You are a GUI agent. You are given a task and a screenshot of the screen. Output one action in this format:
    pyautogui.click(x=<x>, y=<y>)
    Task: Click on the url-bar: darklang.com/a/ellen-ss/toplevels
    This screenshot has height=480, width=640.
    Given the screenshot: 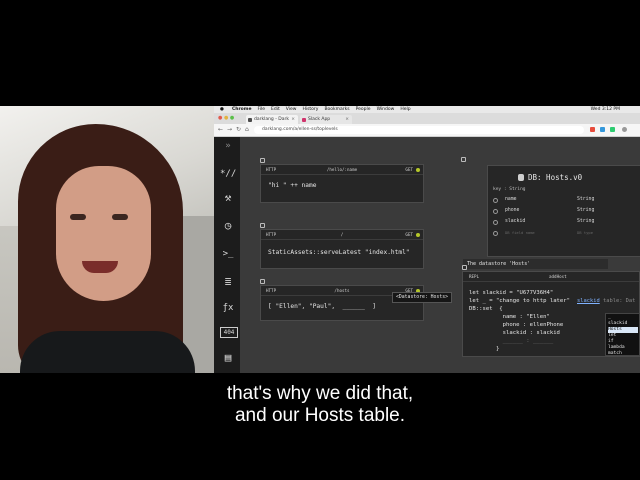 What is the action you would take?
    pyautogui.click(x=419, y=130)
    